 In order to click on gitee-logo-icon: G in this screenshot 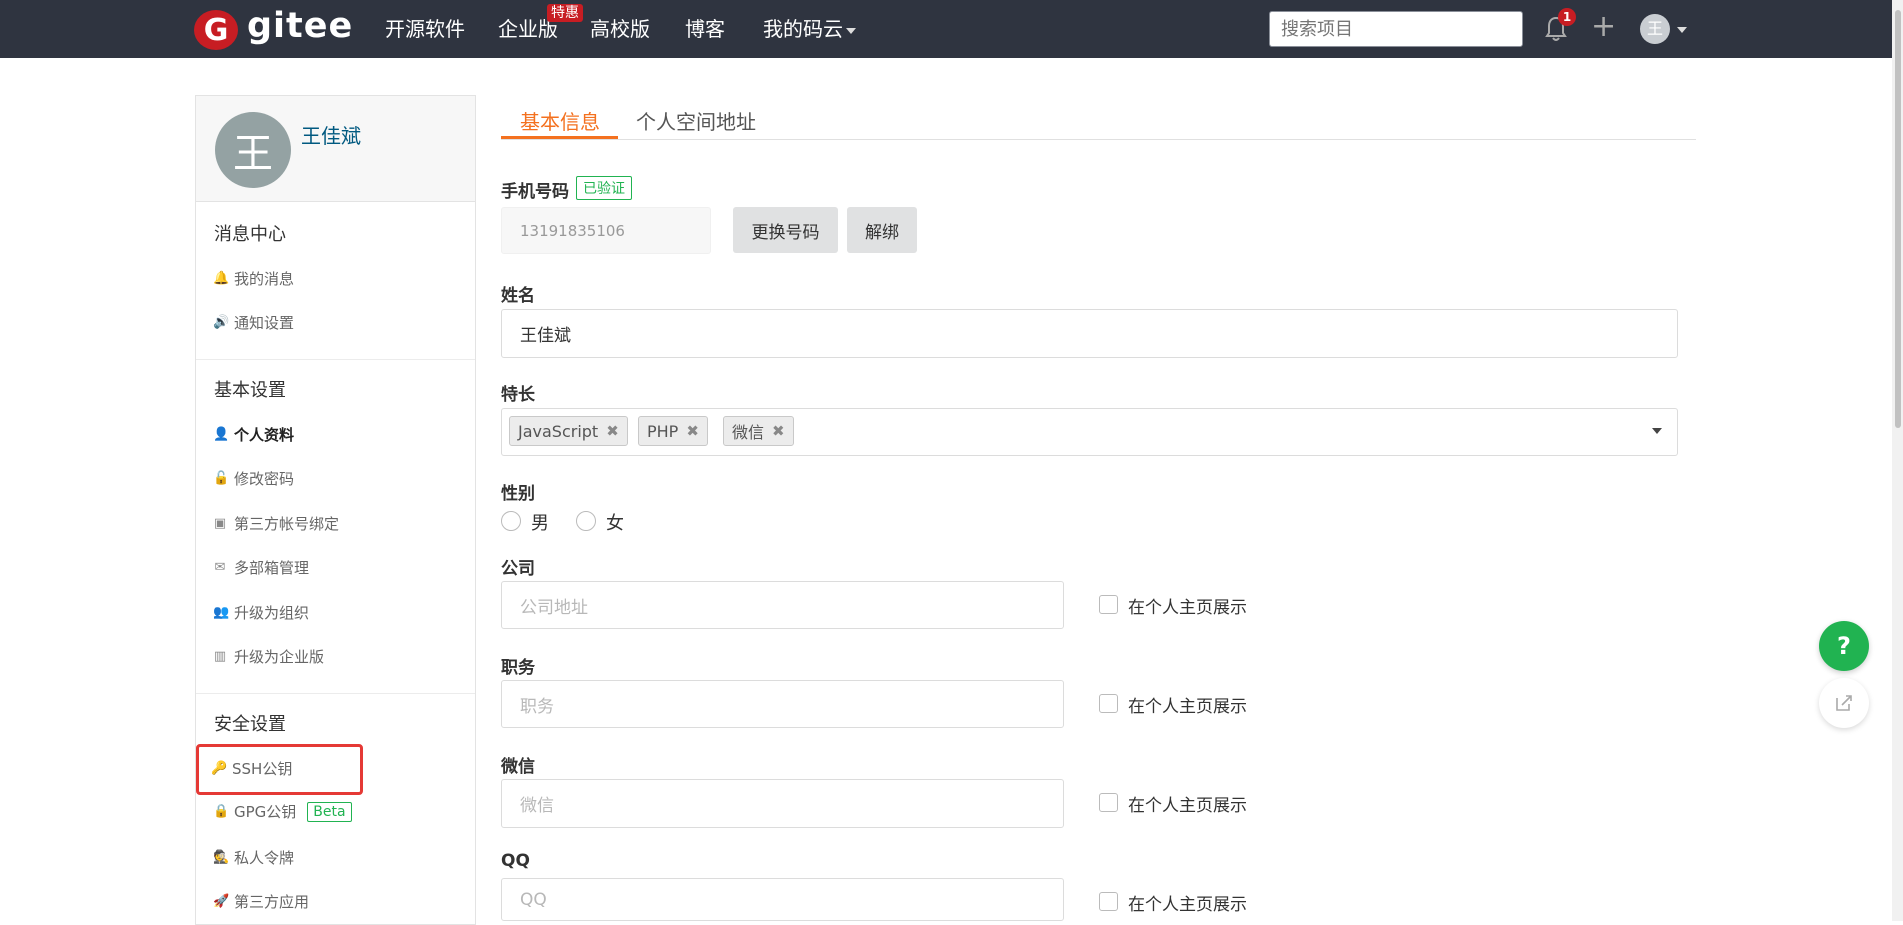, I will do `click(216, 30)`.